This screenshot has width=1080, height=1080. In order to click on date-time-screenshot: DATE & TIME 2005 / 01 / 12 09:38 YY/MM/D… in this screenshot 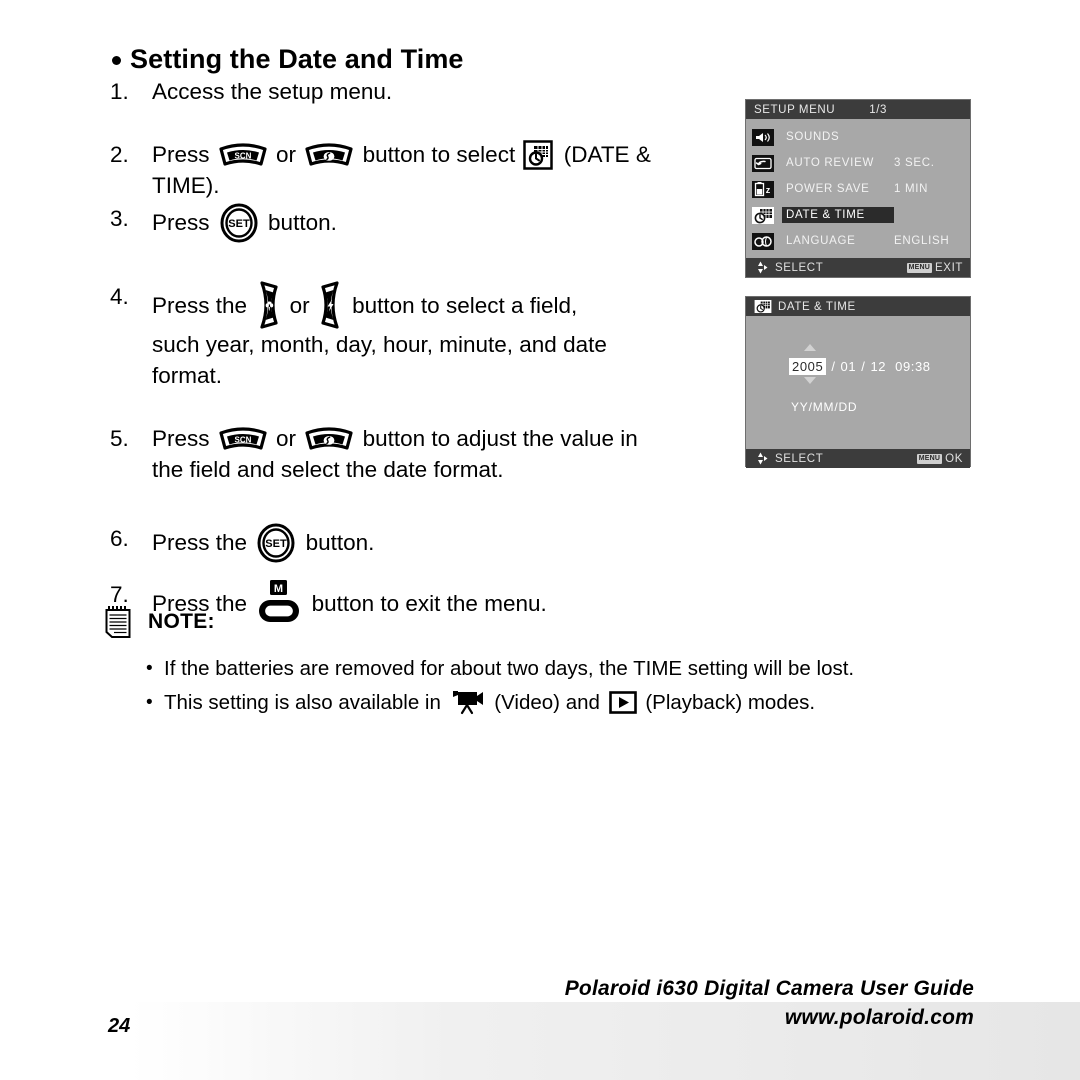, I will do `click(858, 382)`.